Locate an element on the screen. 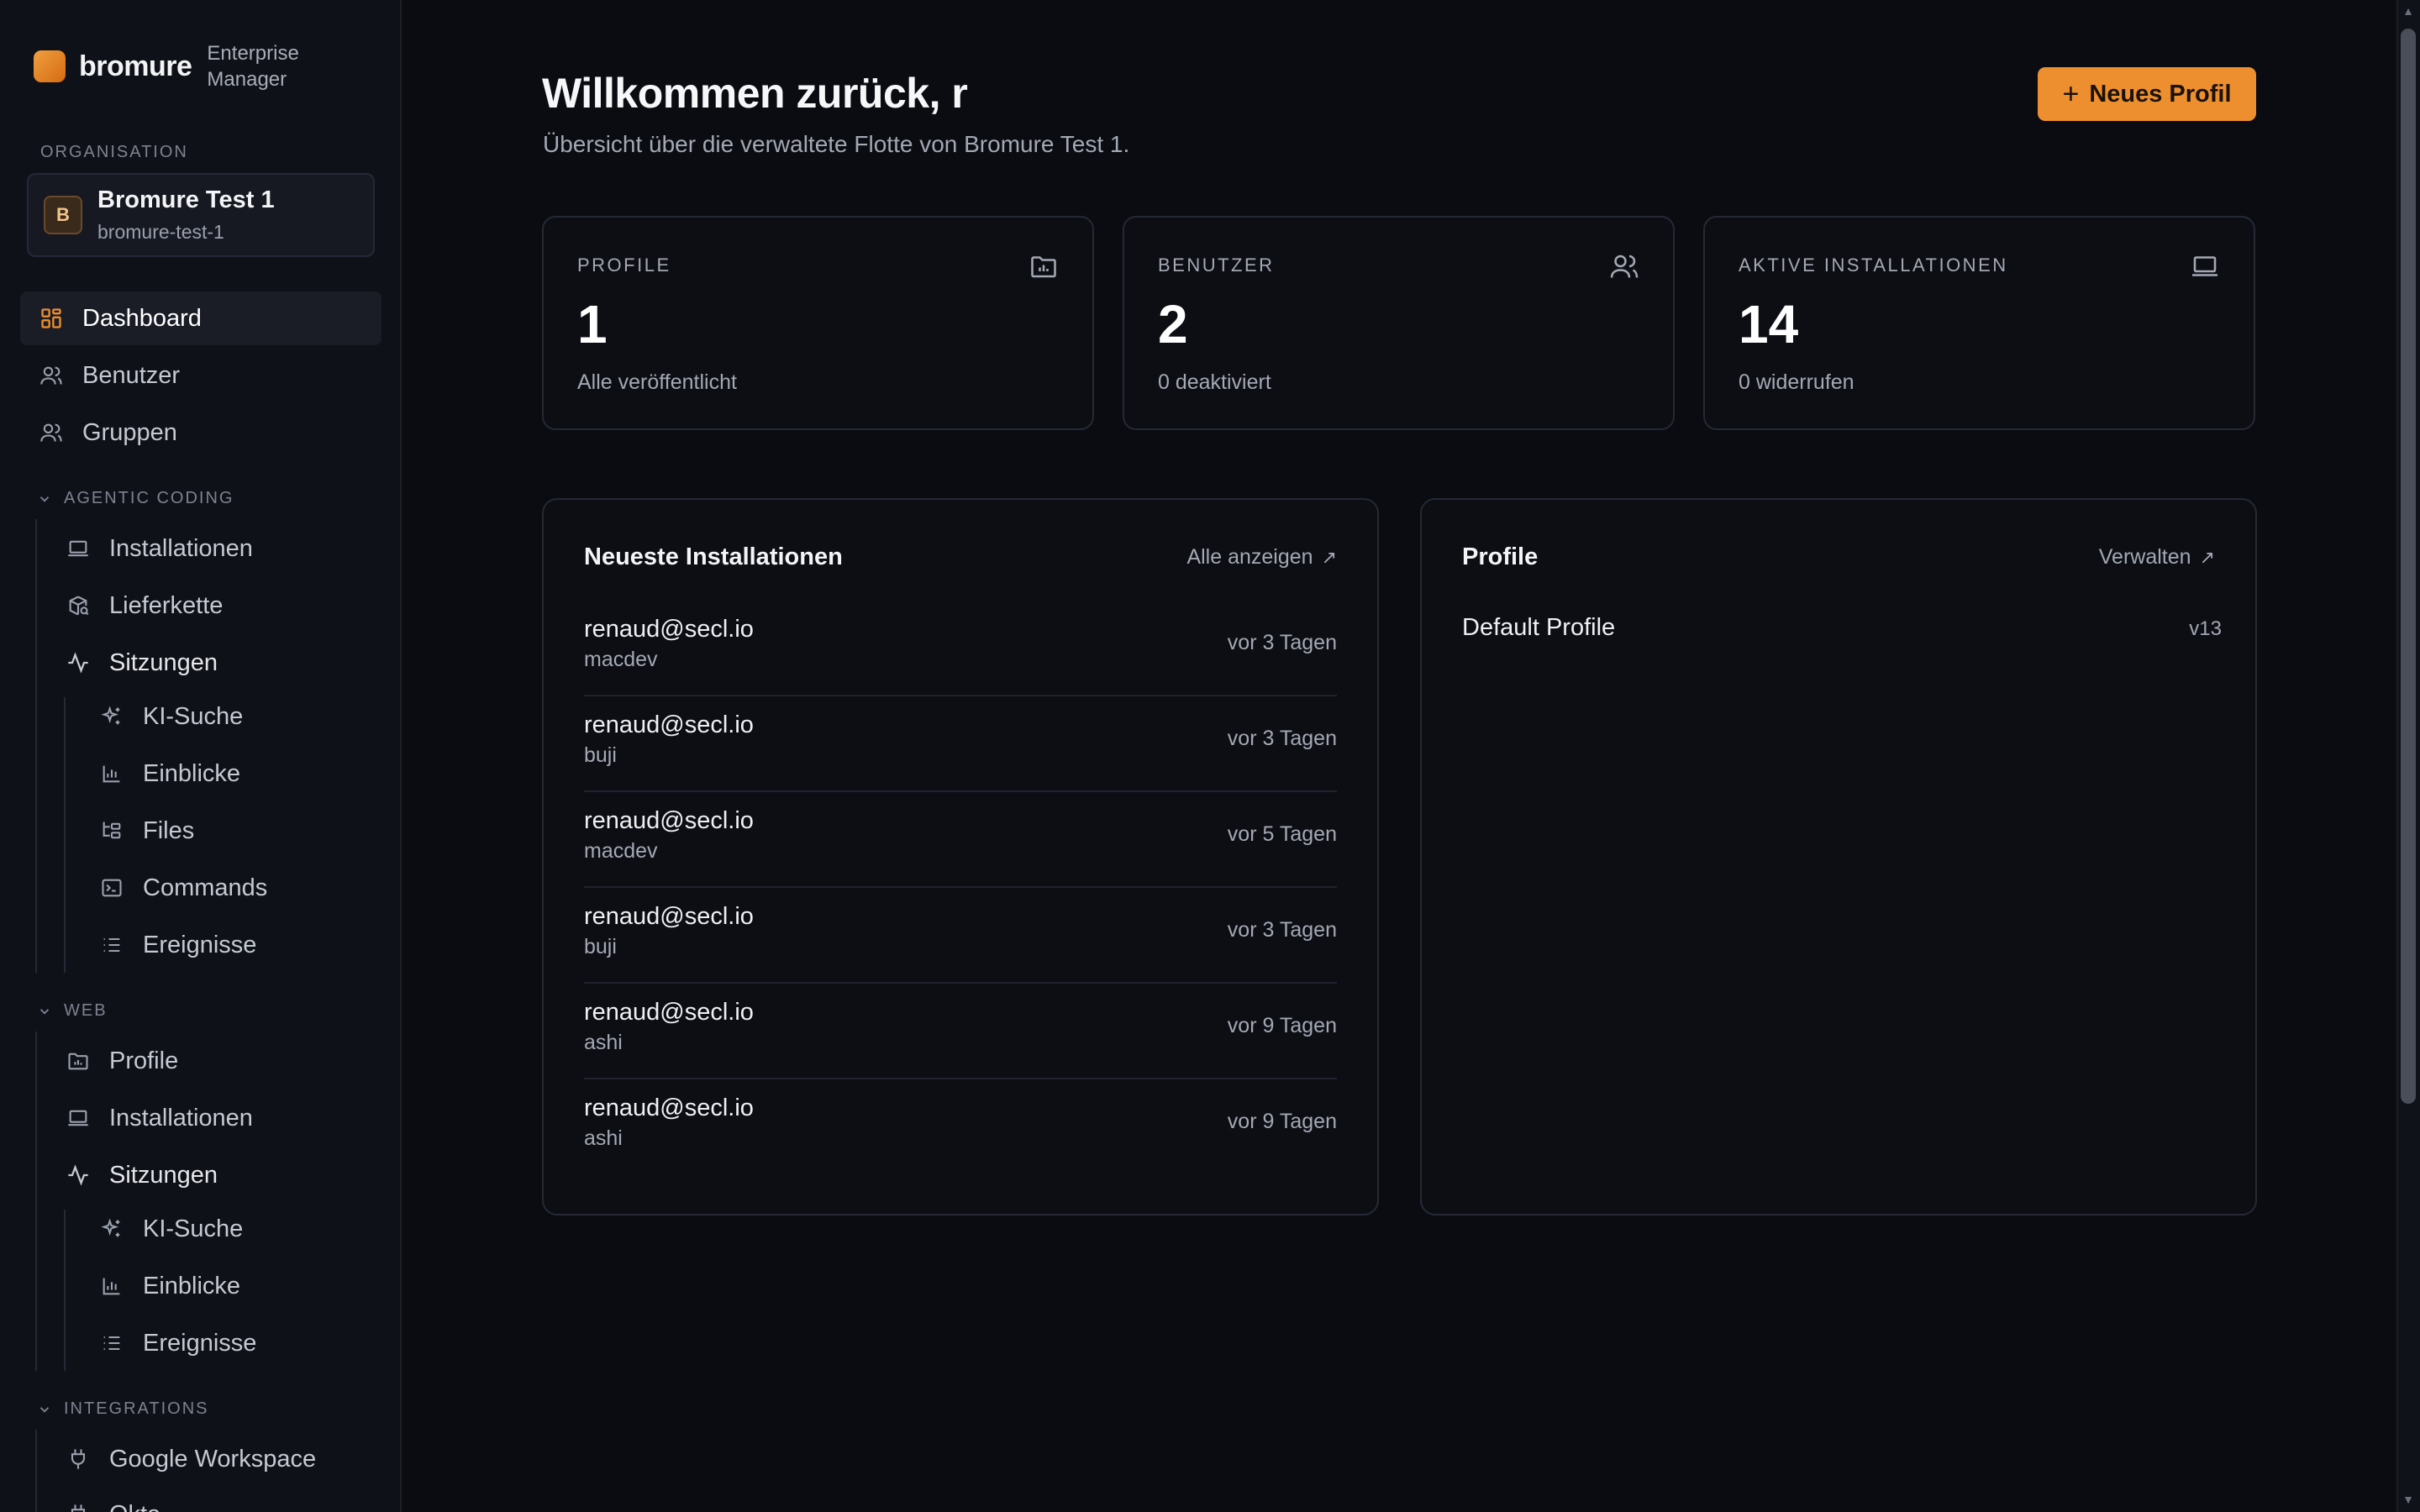 Image resolution: width=2420 pixels, height=1512 pixels. stat-card-active-installations: AKTIVE INSTALLATIONEN 14 0 widerrufen is located at coordinates (1979, 323).